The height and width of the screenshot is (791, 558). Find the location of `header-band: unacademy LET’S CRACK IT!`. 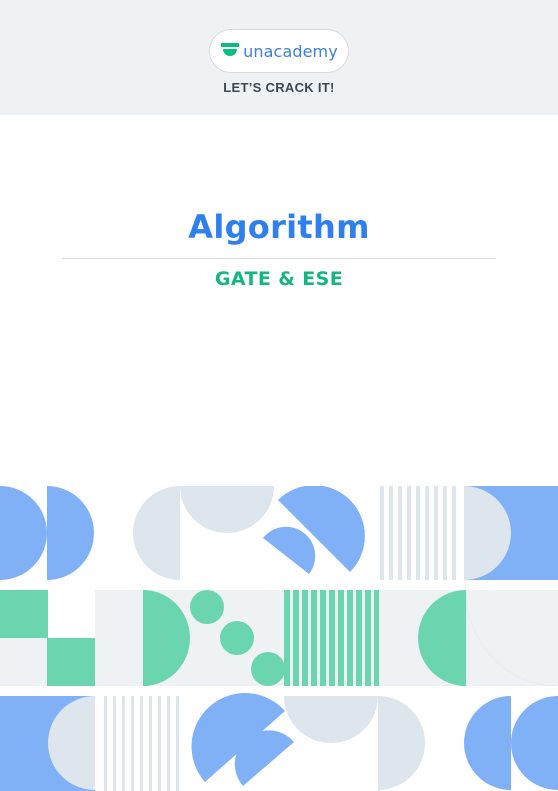

header-band: unacademy LET’S CRACK IT! is located at coordinates (279, 57).